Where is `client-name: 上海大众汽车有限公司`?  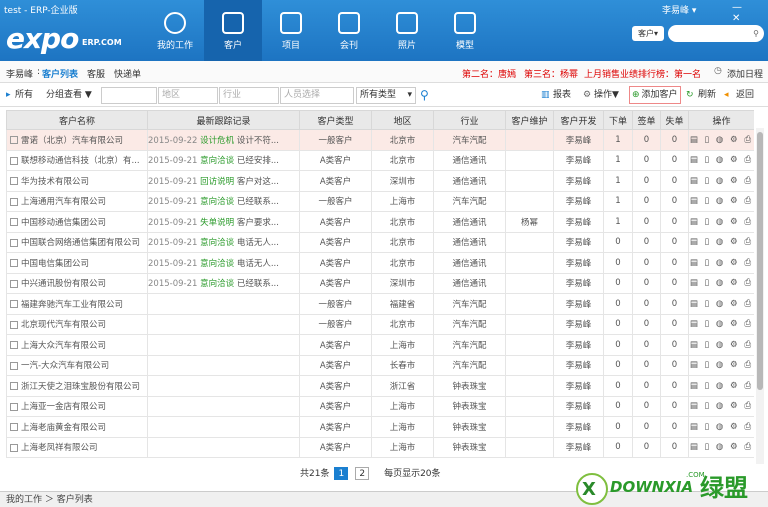 client-name: 上海大众汽车有限公司 is located at coordinates (63, 346).